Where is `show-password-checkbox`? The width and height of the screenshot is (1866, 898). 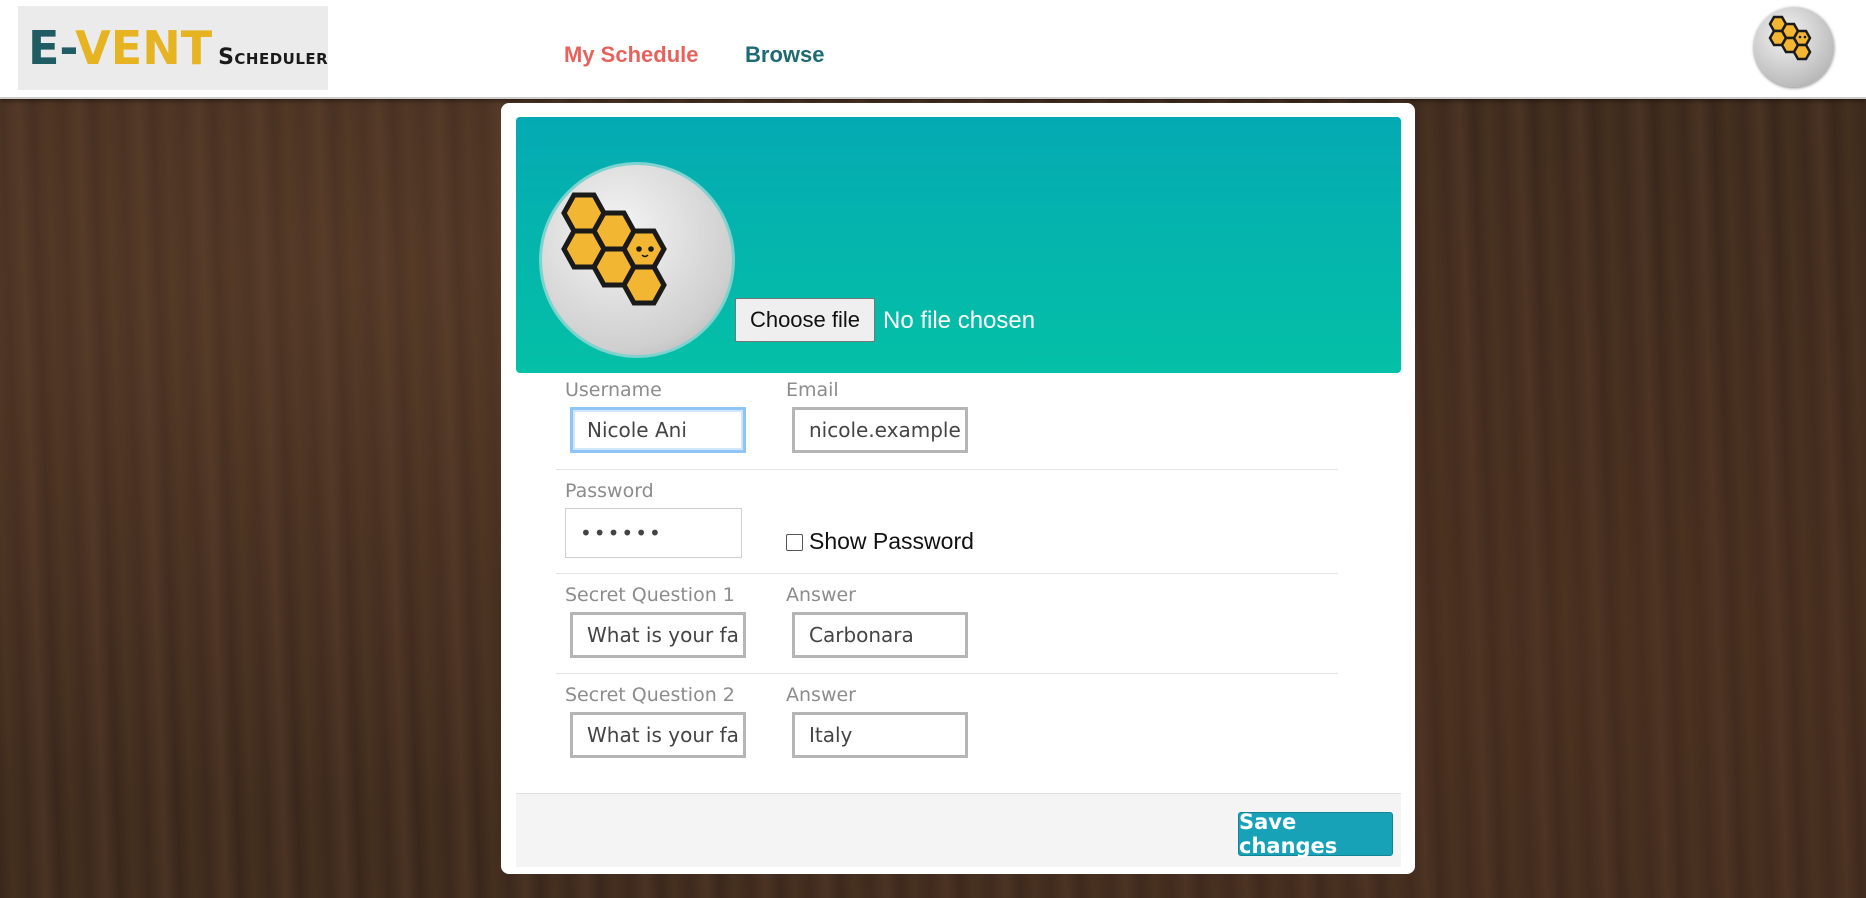 show-password-checkbox is located at coordinates (794, 542).